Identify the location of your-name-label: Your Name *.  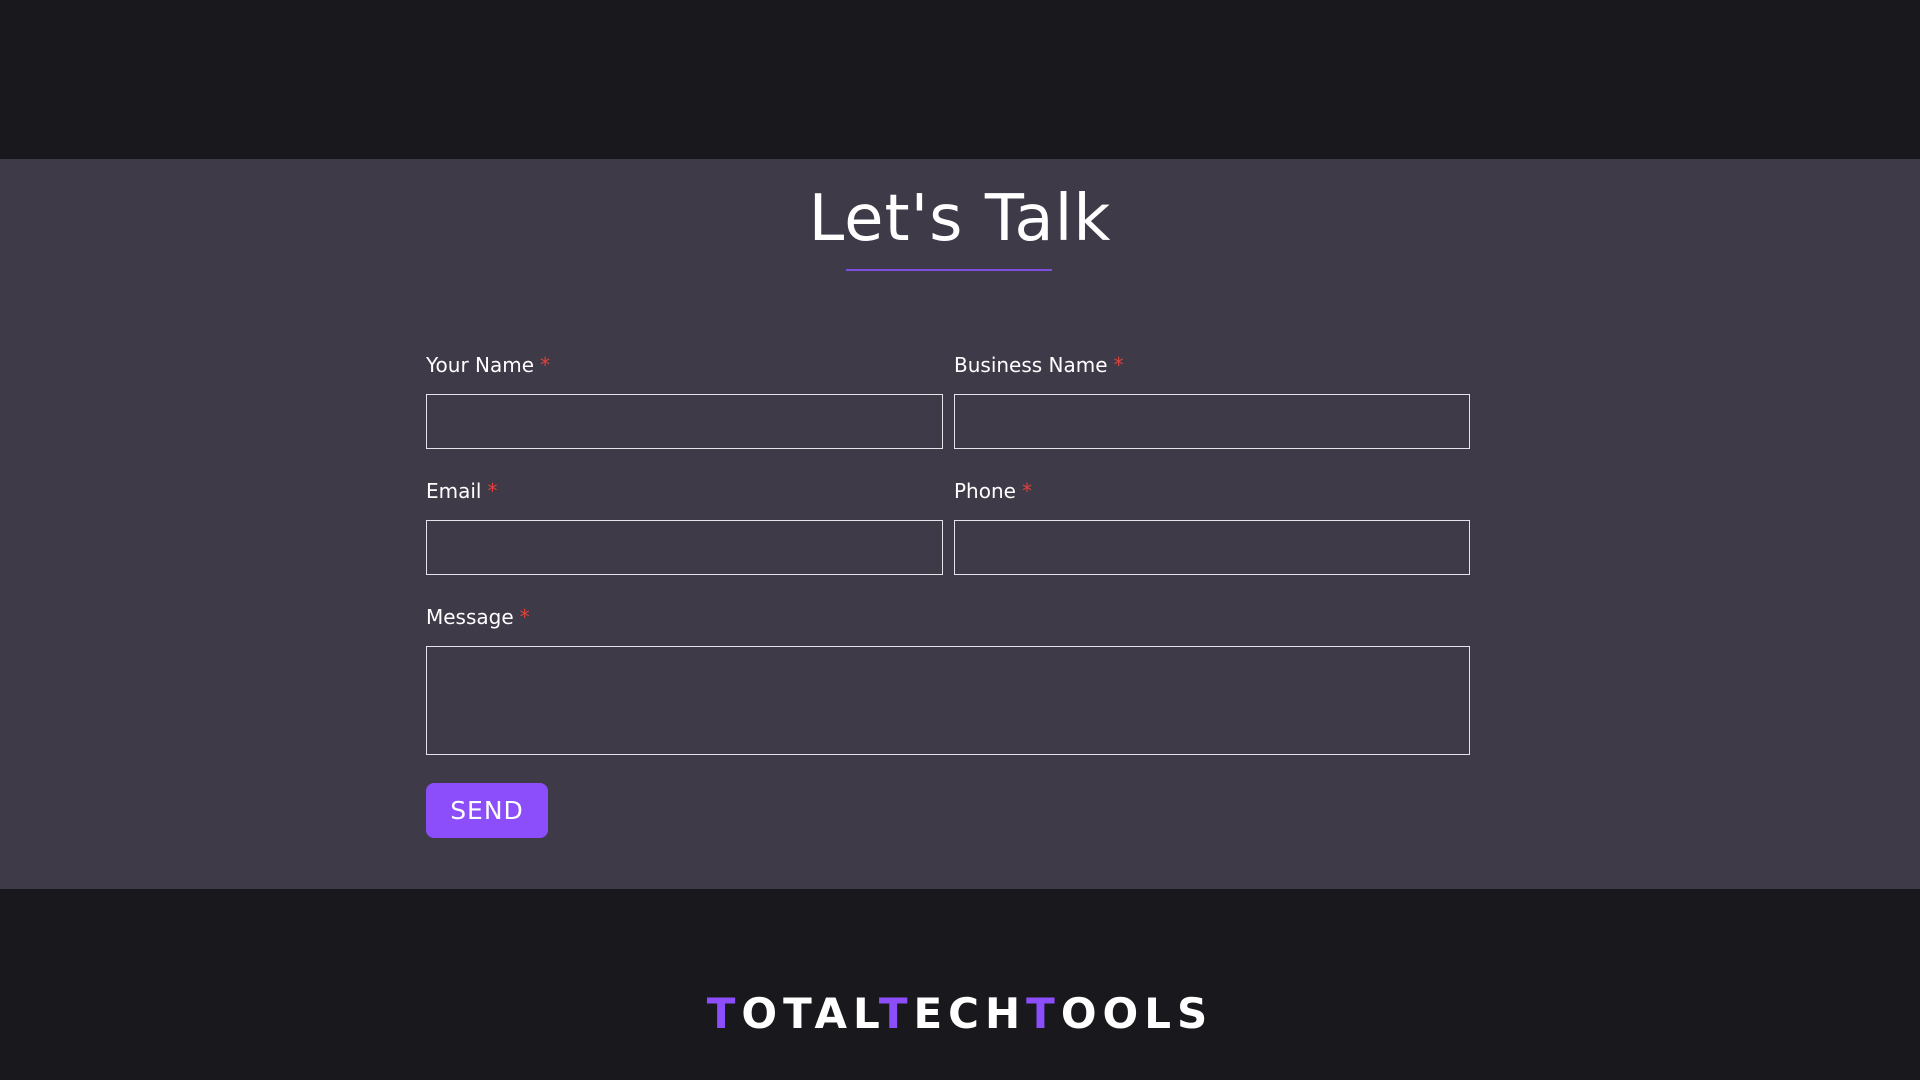
(488, 365).